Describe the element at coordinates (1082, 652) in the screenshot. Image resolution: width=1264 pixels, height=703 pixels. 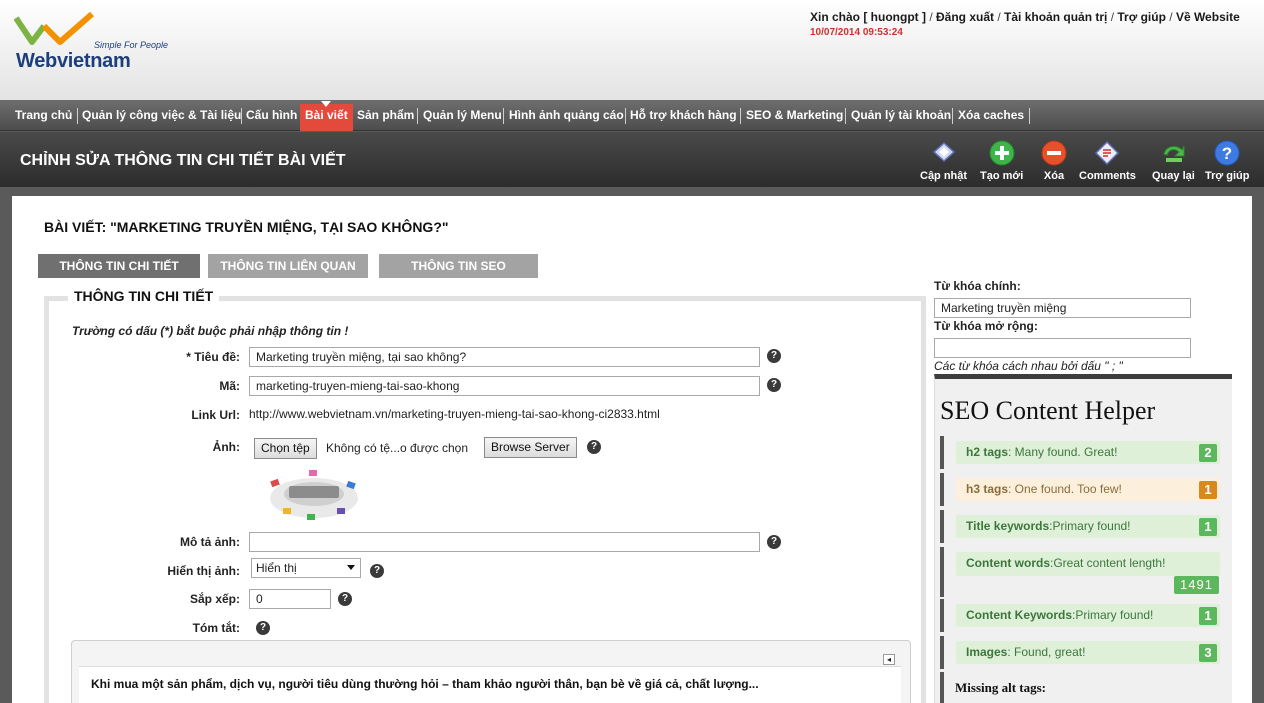
I see `seo-item-images: Images: Found, great! 3` at that location.